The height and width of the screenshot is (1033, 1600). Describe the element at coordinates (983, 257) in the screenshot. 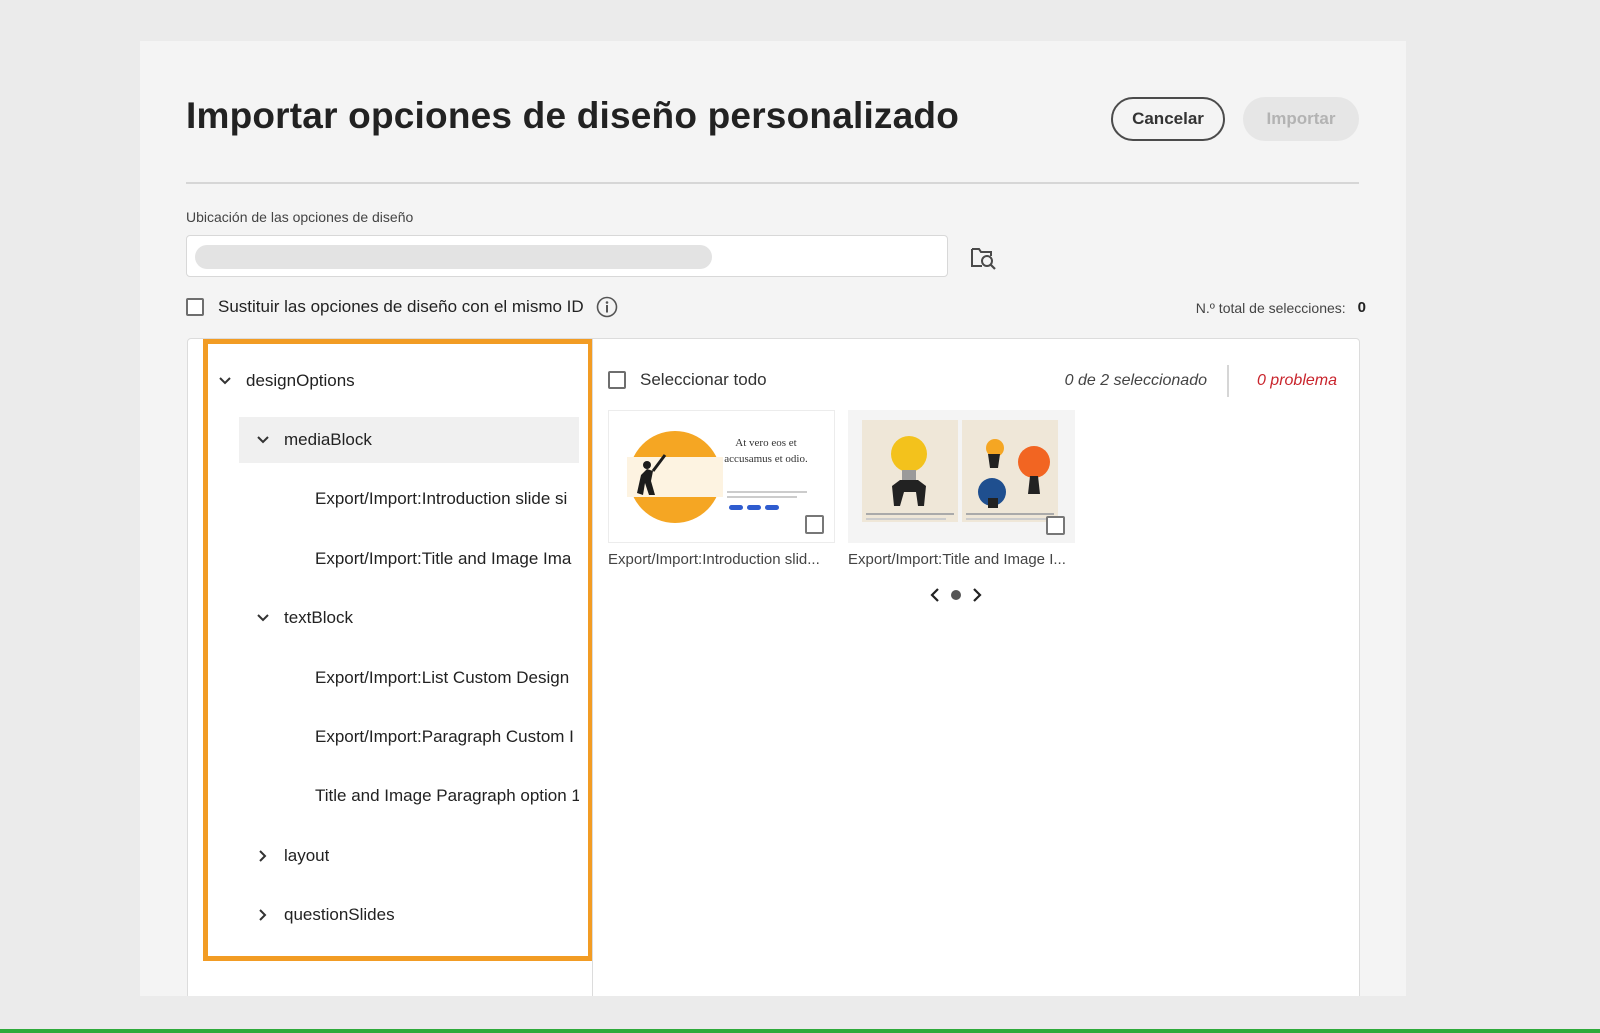

I see `browse-folder-icon` at that location.